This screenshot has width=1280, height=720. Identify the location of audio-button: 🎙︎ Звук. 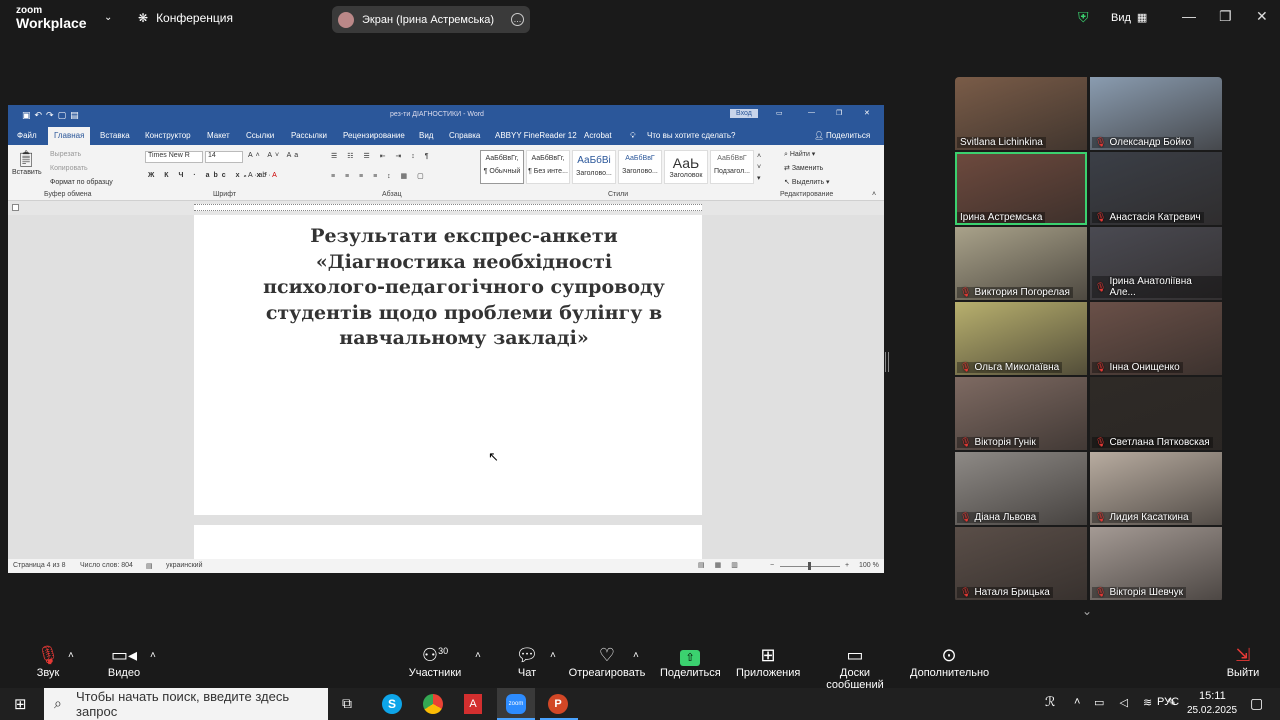
(48, 662).